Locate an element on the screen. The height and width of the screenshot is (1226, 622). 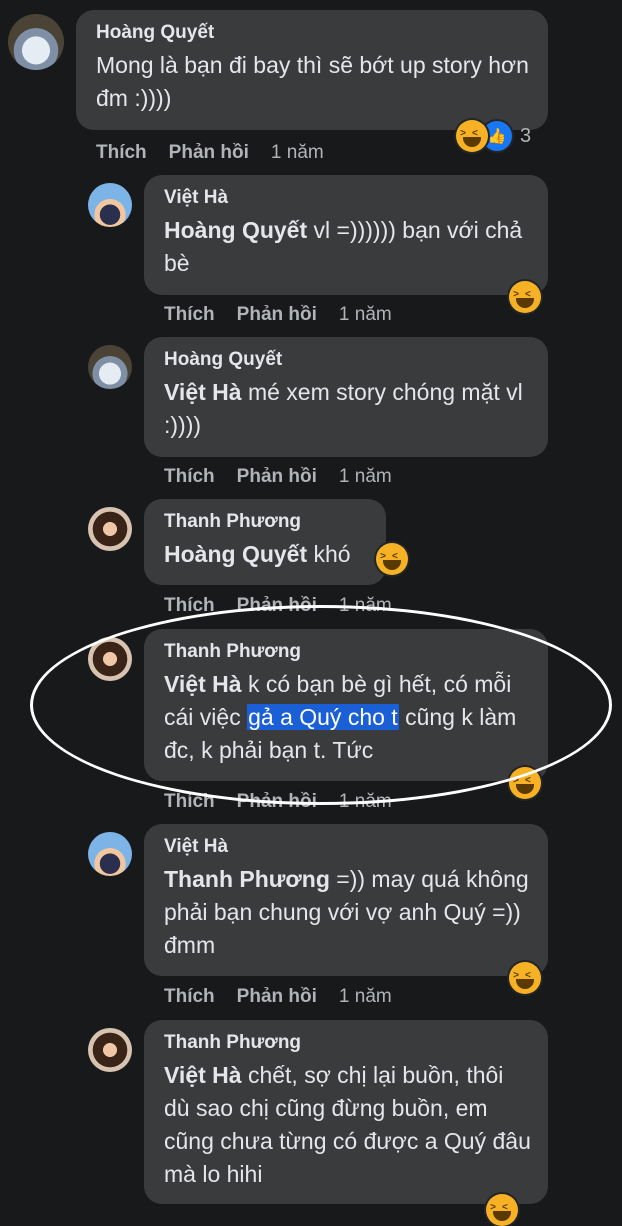
reaction-count: 3 is located at coordinates (526, 135).